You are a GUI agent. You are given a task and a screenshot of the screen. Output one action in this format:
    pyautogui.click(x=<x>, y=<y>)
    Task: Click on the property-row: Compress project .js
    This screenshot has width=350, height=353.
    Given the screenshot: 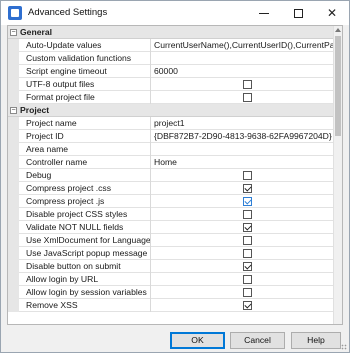 What is the action you would take?
    pyautogui.click(x=171, y=201)
    